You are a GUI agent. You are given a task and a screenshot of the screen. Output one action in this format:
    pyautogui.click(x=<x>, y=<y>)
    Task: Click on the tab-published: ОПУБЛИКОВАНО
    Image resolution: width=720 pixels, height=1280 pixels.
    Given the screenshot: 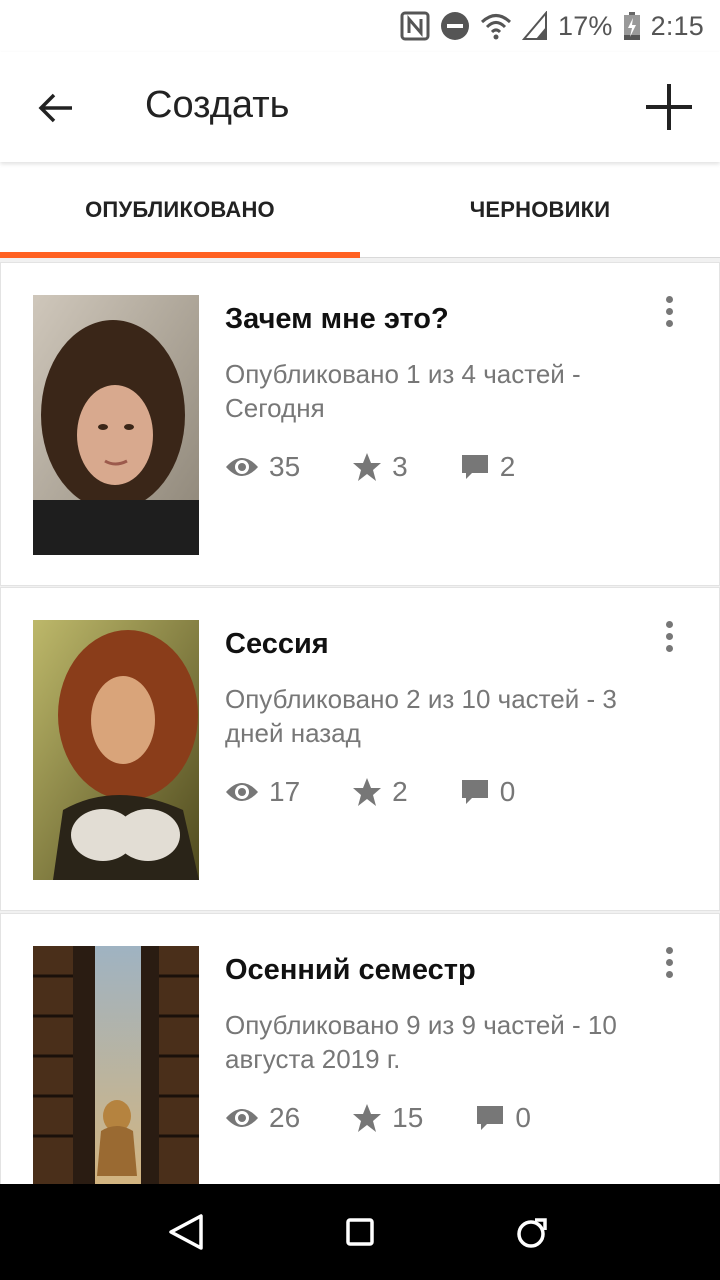 What is the action you would take?
    pyautogui.click(x=180, y=210)
    